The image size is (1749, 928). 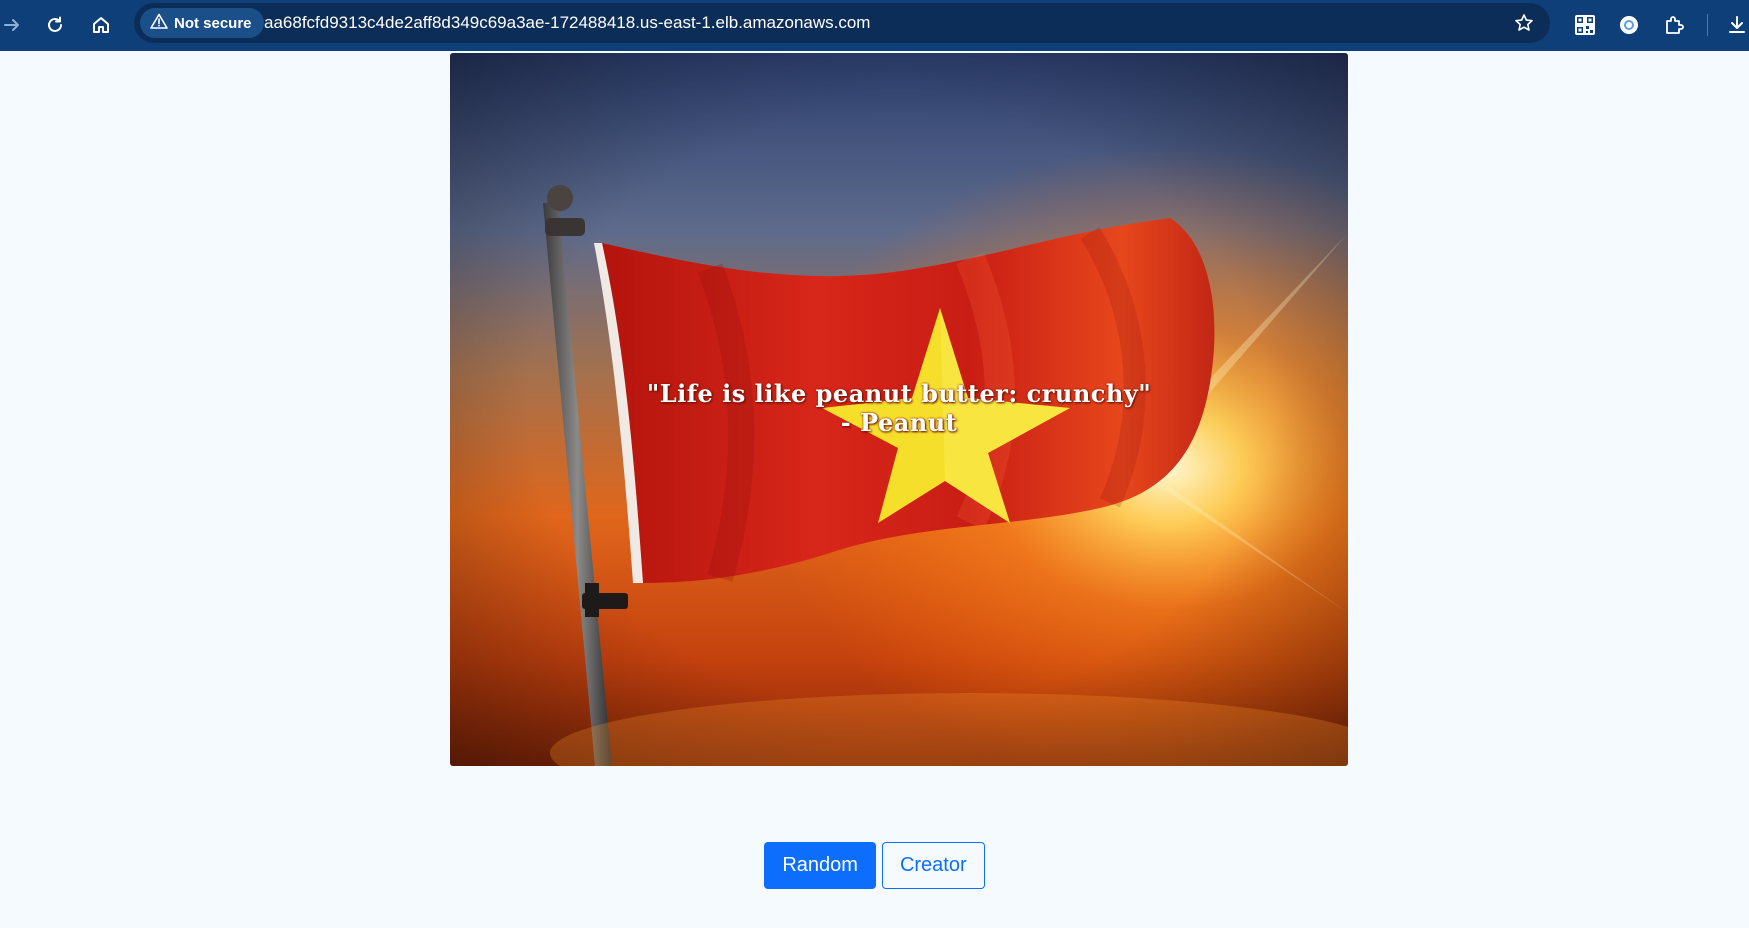 I want to click on creator-button: Creator, so click(x=933, y=865).